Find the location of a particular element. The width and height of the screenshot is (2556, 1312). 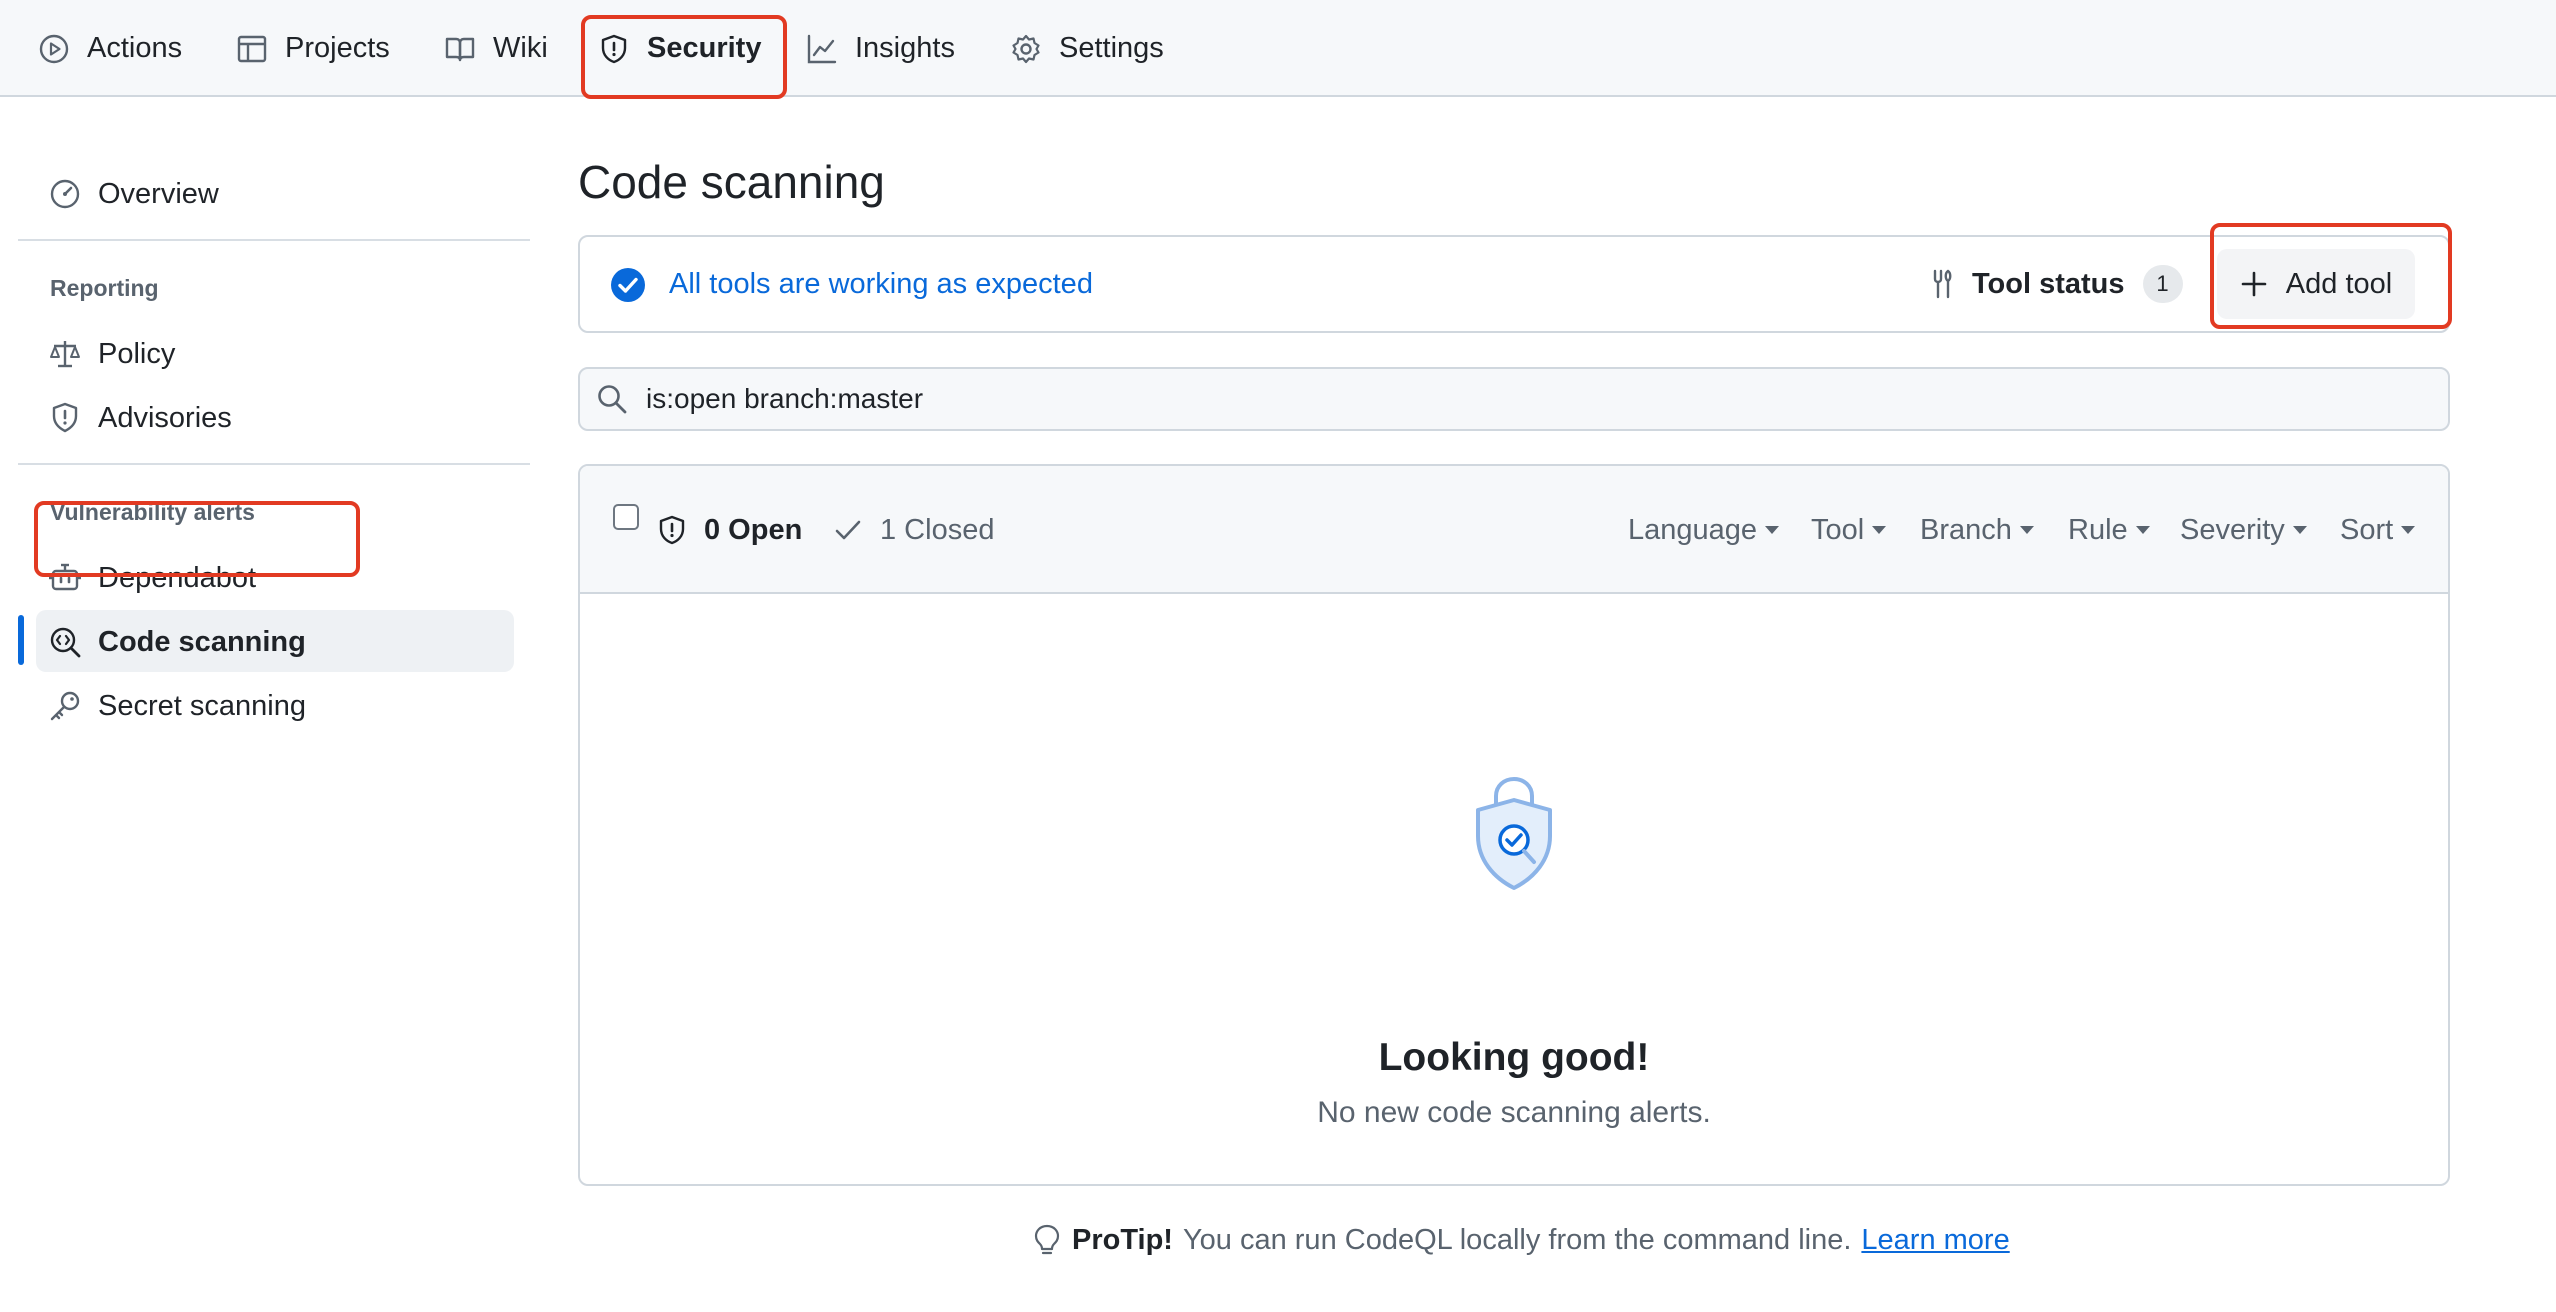

sidebar-item-code-scanning: Code scanning is located at coordinates (177, 642).